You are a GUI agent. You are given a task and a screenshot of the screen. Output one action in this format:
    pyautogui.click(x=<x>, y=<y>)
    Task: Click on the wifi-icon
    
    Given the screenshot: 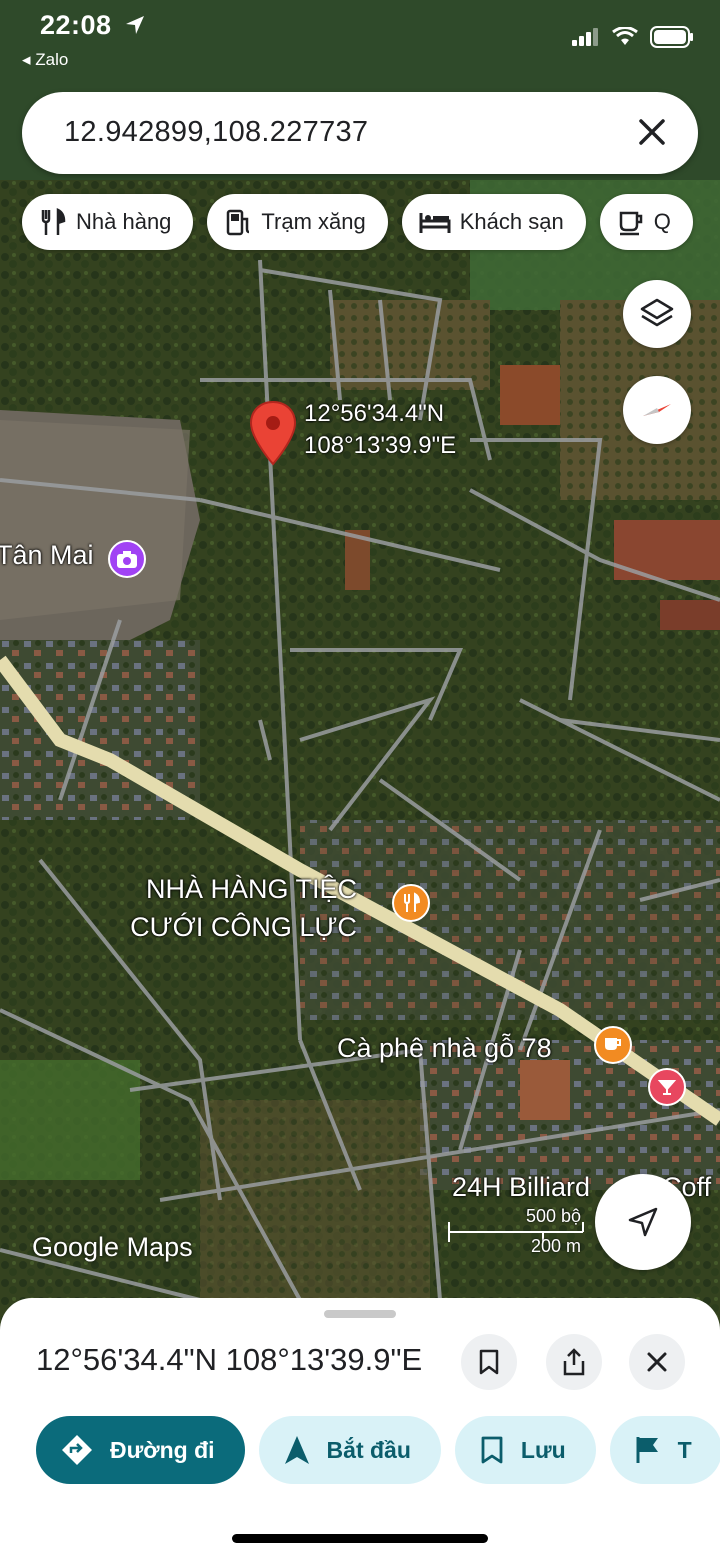 What is the action you would take?
    pyautogui.click(x=625, y=36)
    